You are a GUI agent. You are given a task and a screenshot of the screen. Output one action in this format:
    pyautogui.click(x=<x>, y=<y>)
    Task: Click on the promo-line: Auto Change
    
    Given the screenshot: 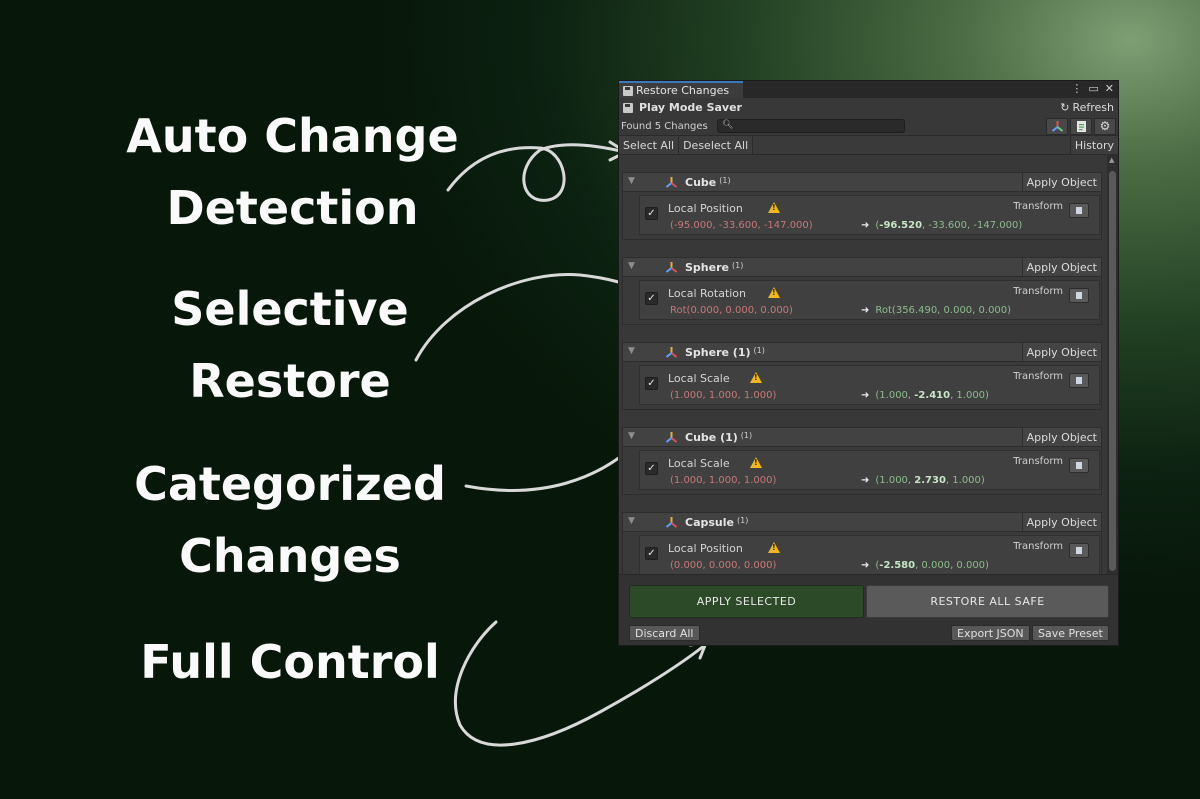 What is the action you would take?
    pyautogui.click(x=292, y=136)
    